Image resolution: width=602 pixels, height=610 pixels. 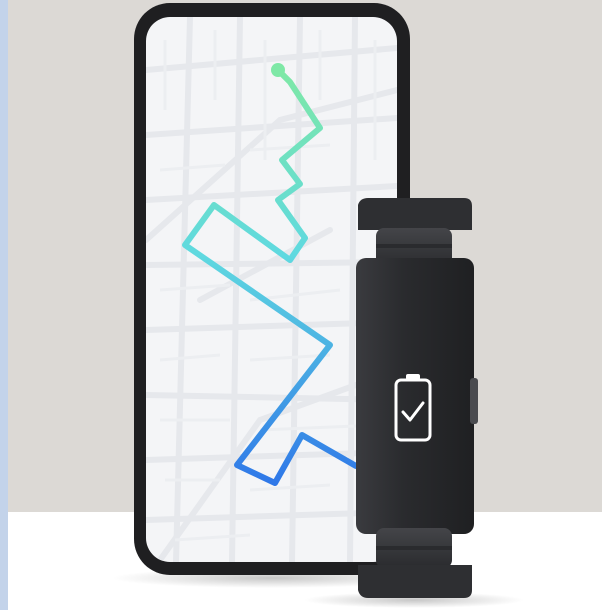 I want to click on route-start-dot, so click(x=278, y=70).